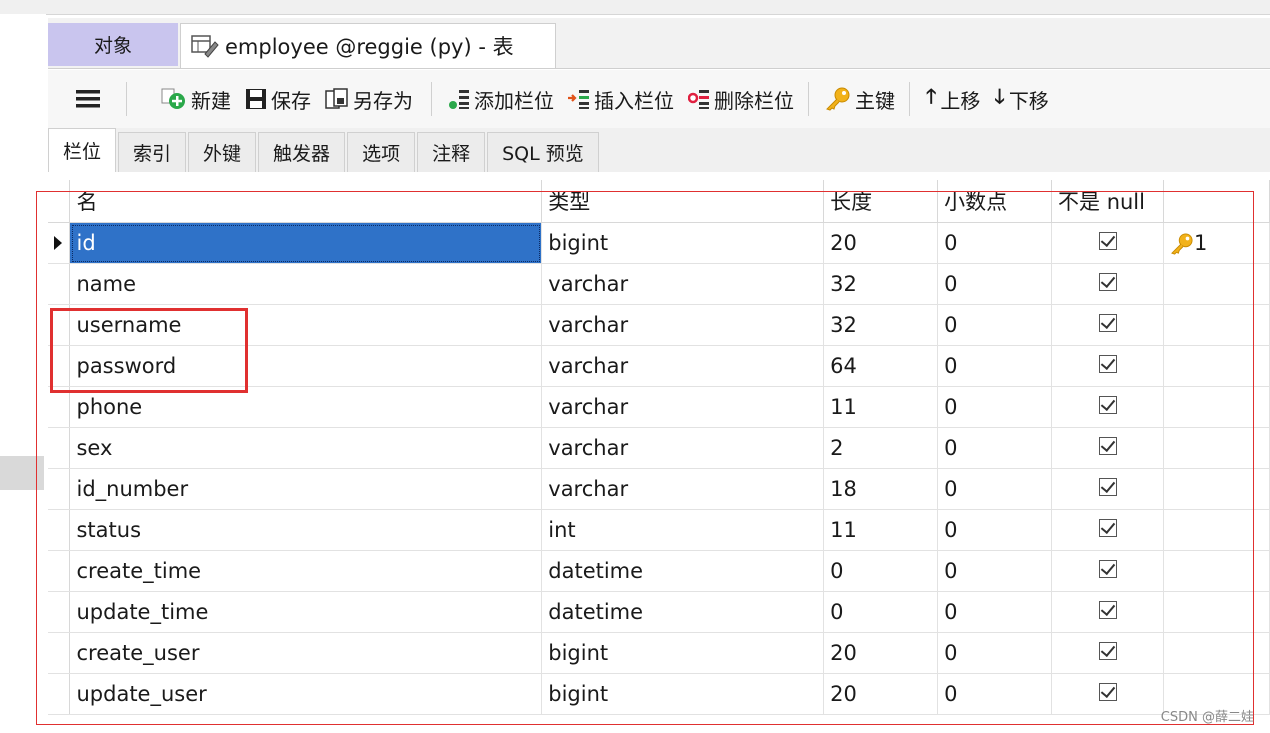 This screenshot has height=733, width=1270. What do you see at coordinates (302, 152) in the screenshot?
I see `subtab-triggers: 触发器` at bounding box center [302, 152].